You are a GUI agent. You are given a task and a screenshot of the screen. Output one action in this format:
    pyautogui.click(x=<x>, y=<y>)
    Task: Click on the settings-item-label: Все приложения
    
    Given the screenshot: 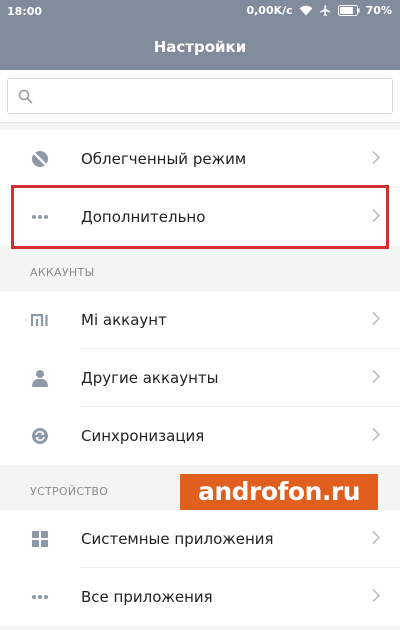 What is the action you would take?
    pyautogui.click(x=147, y=597)
    